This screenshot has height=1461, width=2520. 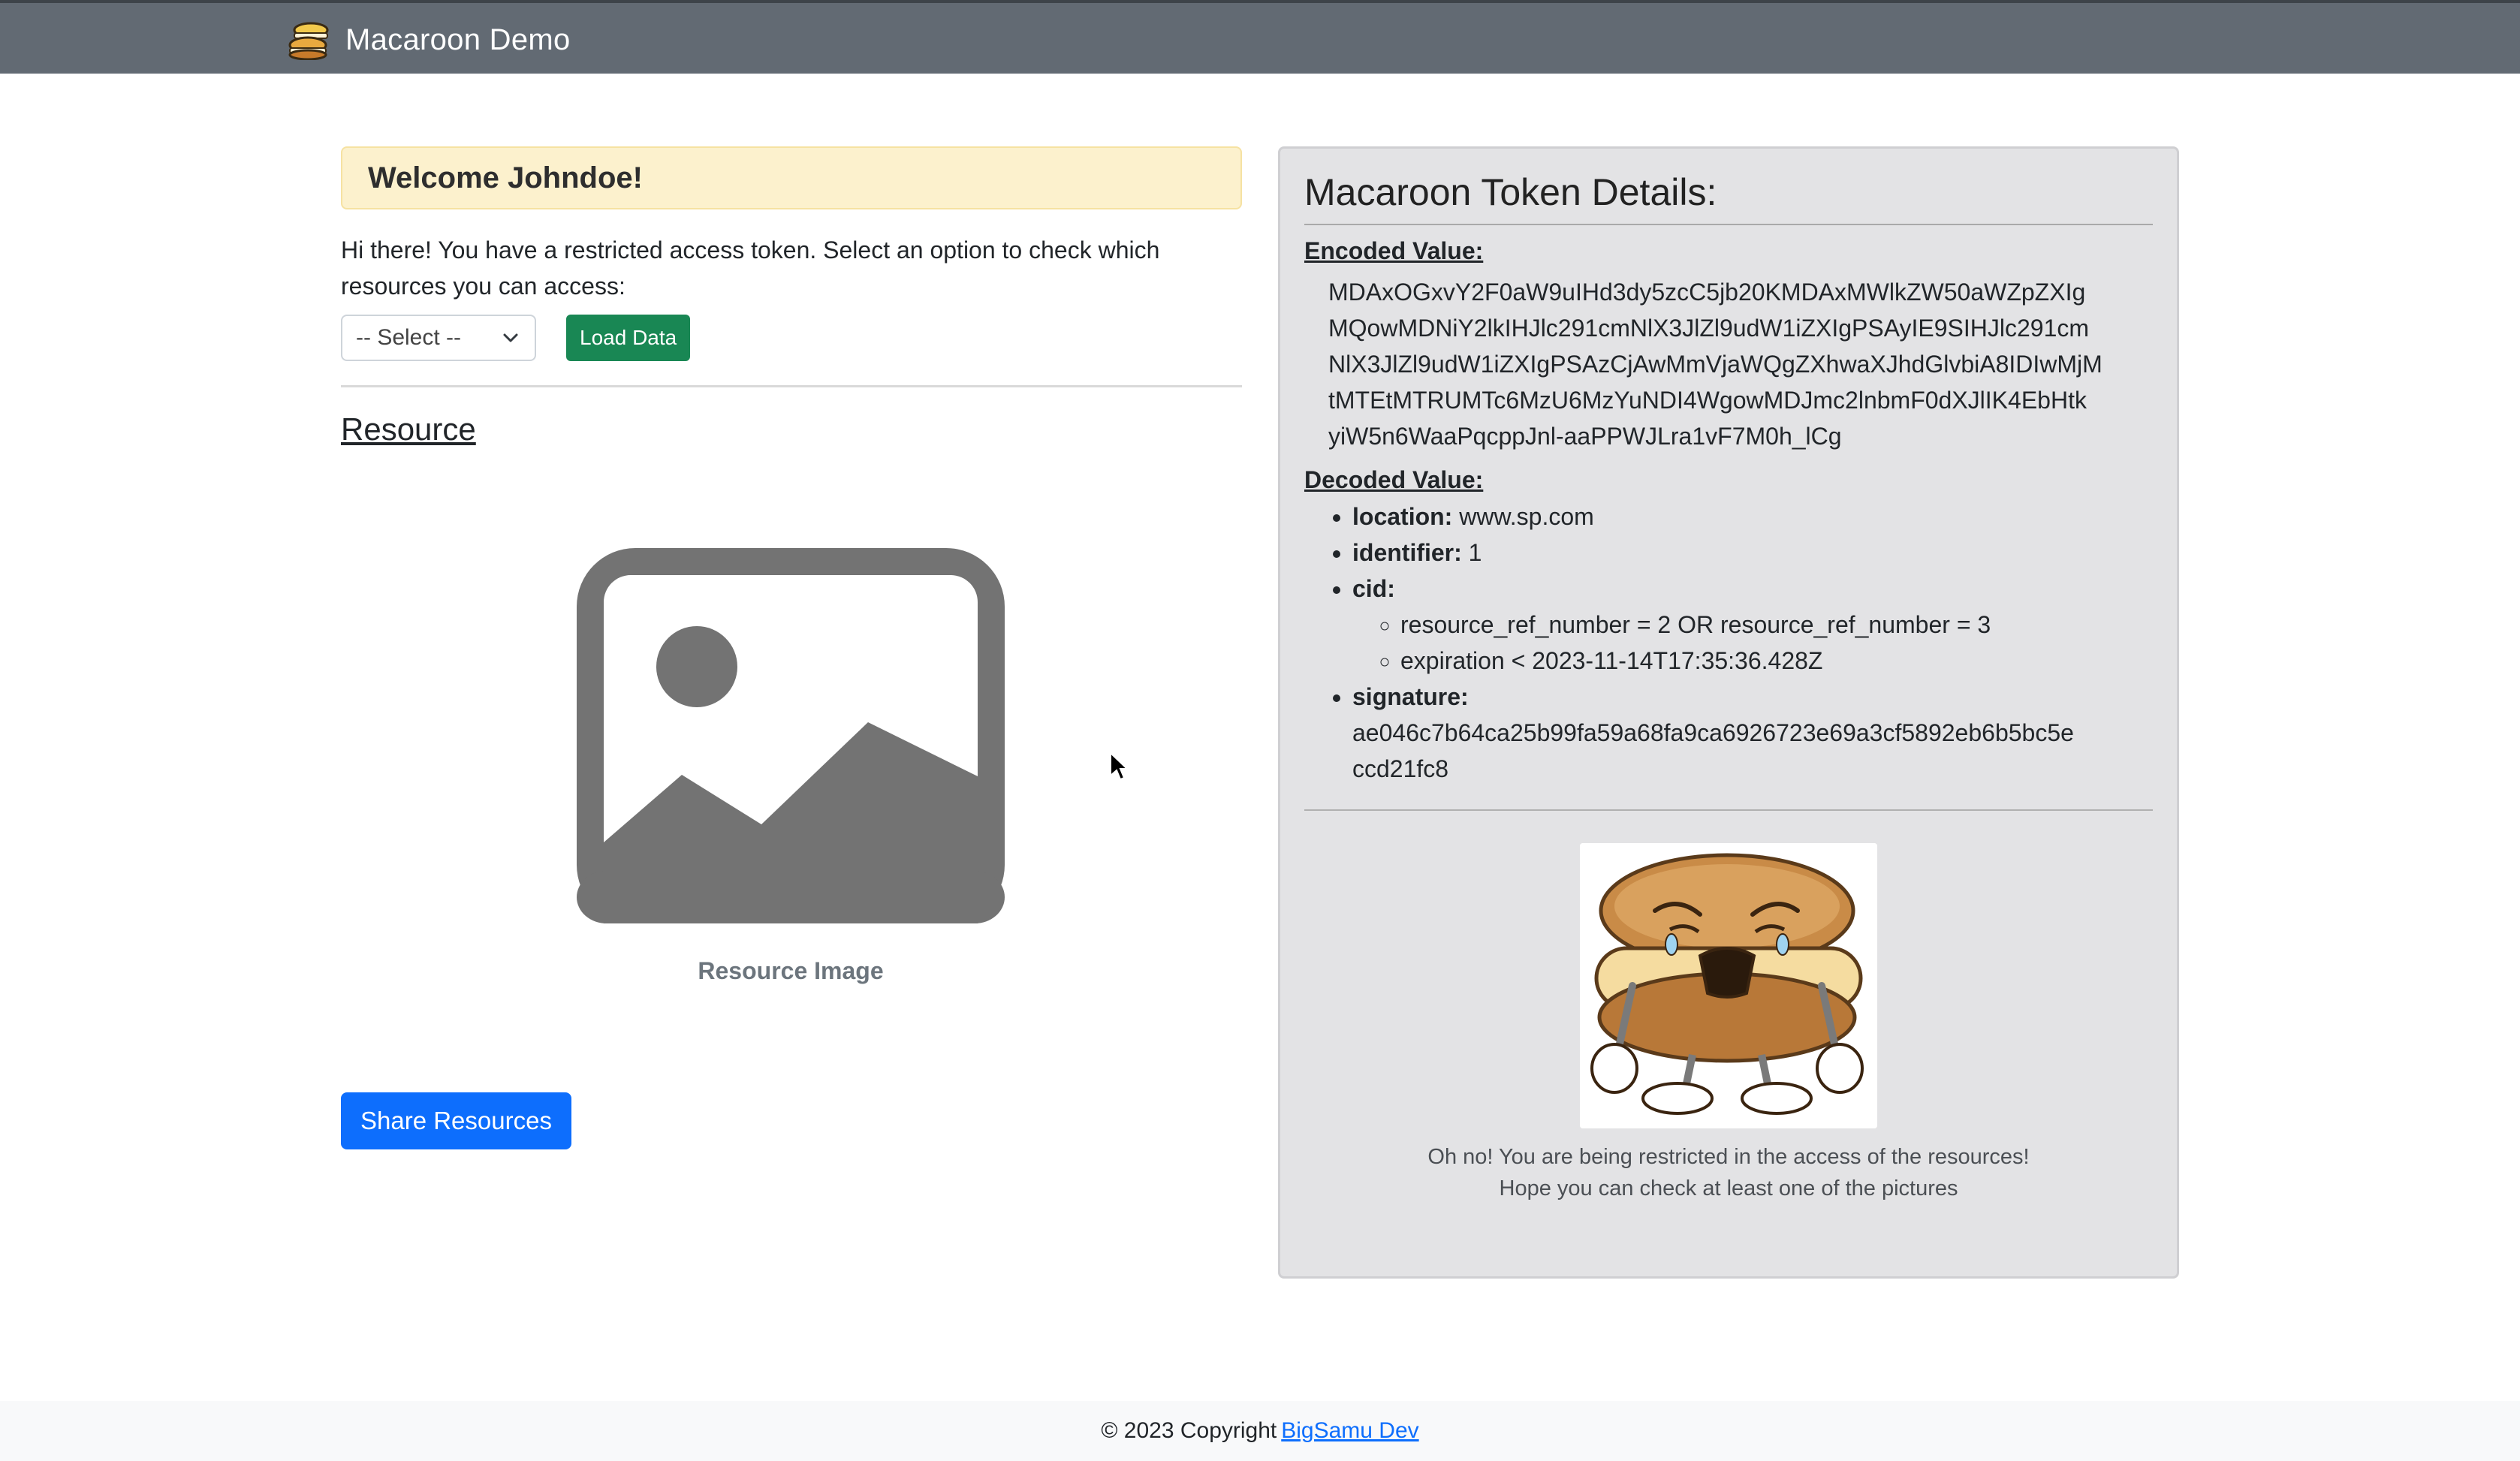 What do you see at coordinates (1752, 517) in the screenshot?
I see `decoded-location: location: www.sp.com` at bounding box center [1752, 517].